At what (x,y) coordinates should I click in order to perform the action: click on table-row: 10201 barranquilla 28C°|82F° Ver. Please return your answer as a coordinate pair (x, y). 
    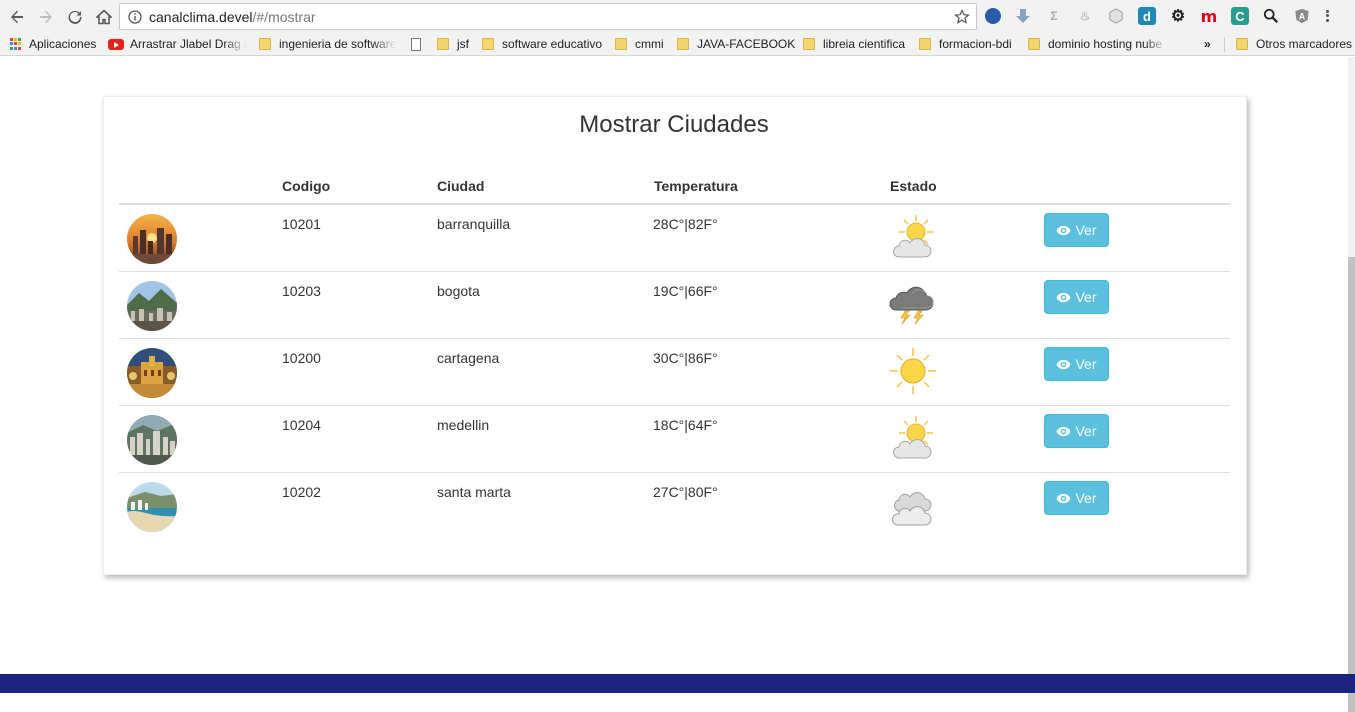
    Looking at the image, I should click on (674, 238).